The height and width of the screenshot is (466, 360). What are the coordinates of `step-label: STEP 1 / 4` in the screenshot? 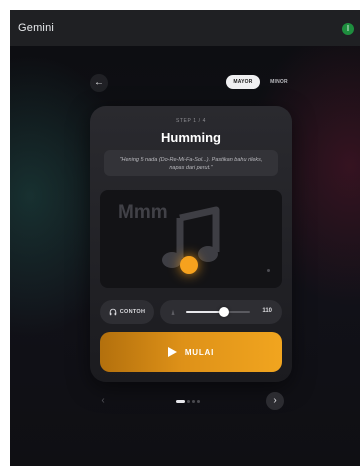 It's located at (191, 121).